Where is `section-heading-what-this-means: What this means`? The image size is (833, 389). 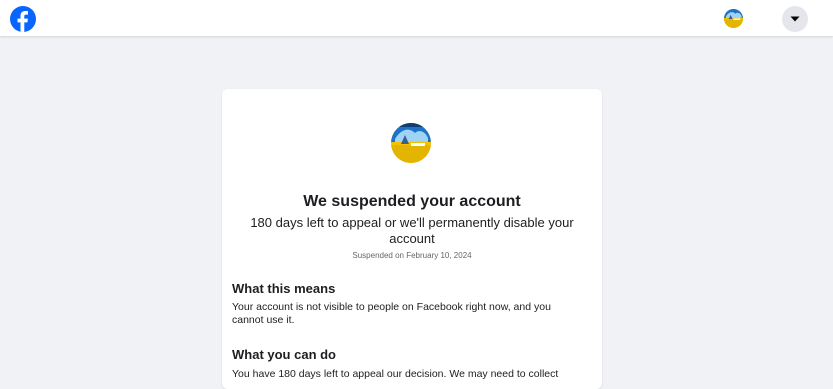 section-heading-what-this-means: What this means is located at coordinates (284, 288).